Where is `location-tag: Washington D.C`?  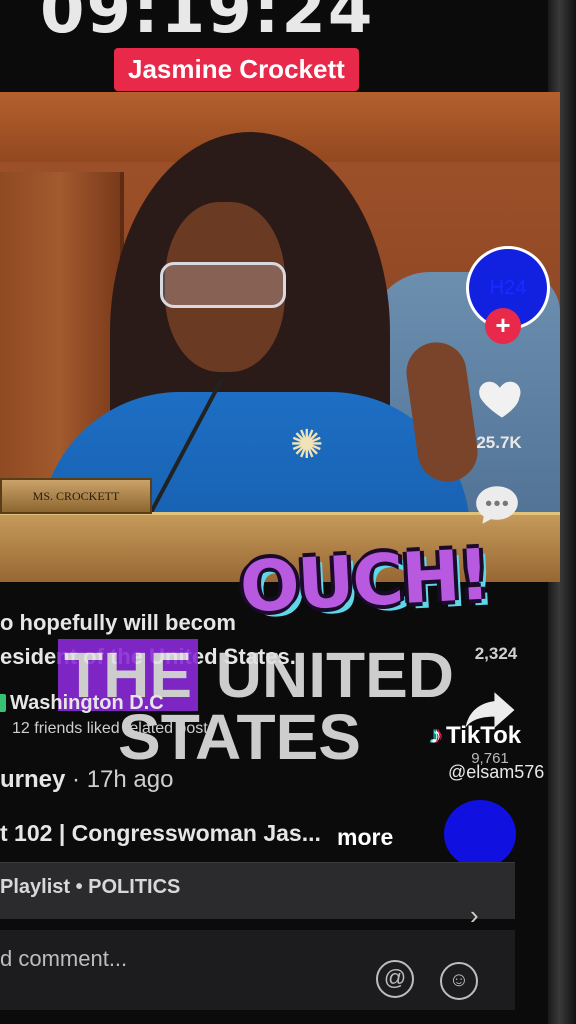 location-tag: Washington D.C is located at coordinates (87, 703).